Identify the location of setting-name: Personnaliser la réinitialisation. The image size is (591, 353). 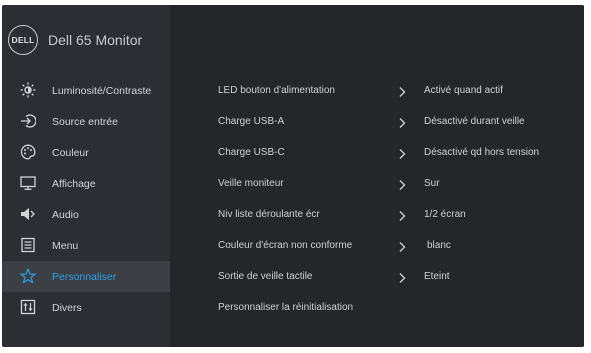
(286, 307).